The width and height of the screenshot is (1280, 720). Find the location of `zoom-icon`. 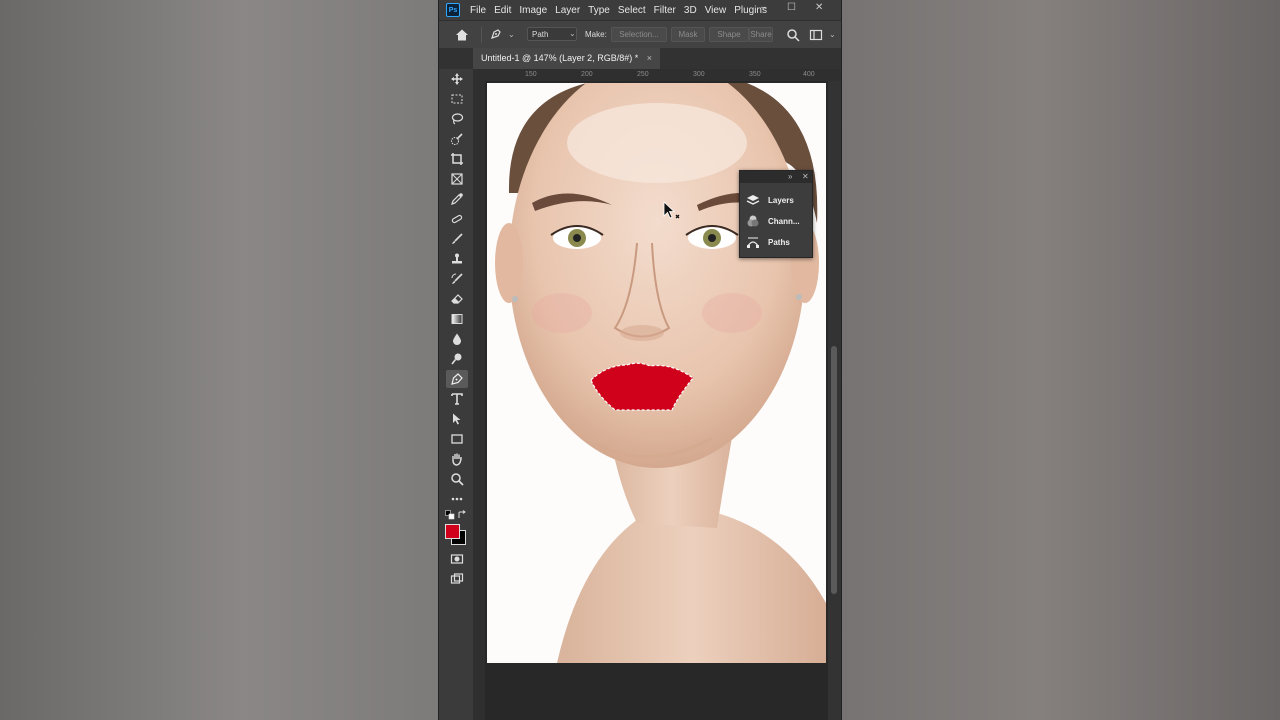

zoom-icon is located at coordinates (457, 479).